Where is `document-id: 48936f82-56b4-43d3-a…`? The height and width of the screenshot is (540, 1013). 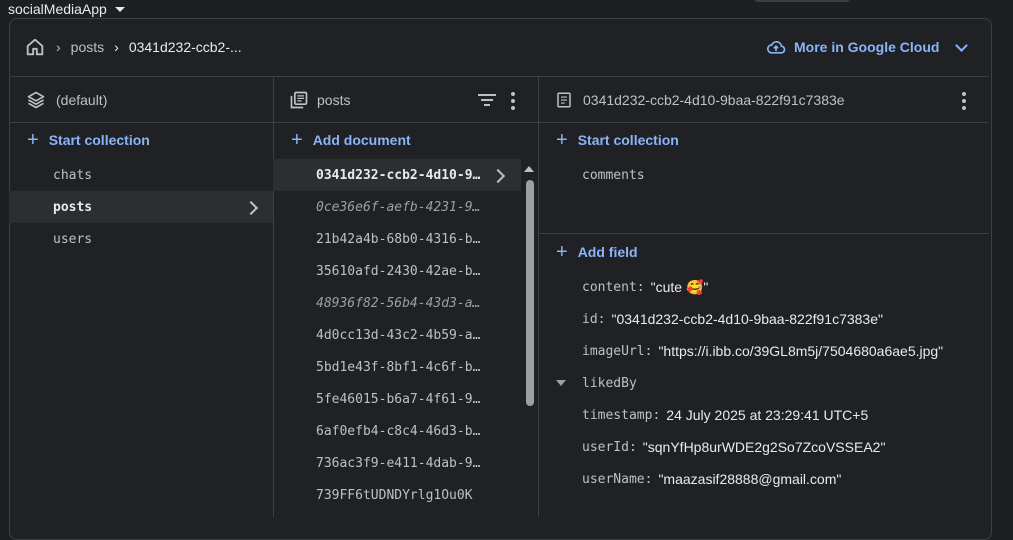
document-id: 48936f82-56b4-43d3-a… is located at coordinates (398, 303).